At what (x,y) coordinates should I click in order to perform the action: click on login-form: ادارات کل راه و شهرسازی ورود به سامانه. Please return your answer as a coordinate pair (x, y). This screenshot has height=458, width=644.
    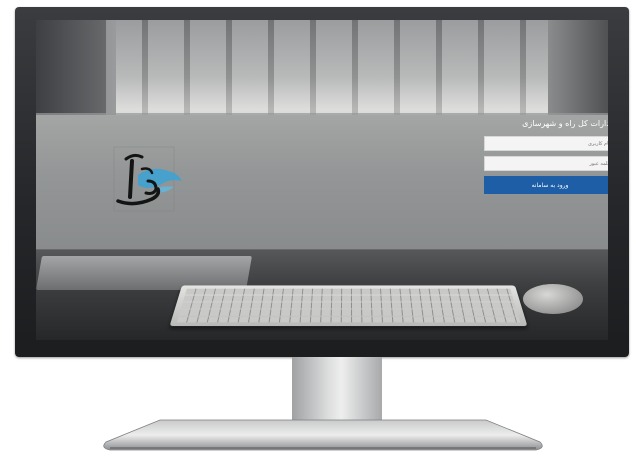
    Looking at the image, I should click on (546, 156).